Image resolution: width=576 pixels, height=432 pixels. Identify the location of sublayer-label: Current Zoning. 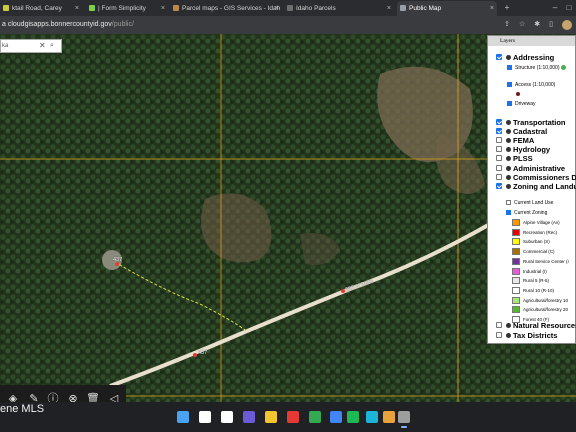
(531, 213).